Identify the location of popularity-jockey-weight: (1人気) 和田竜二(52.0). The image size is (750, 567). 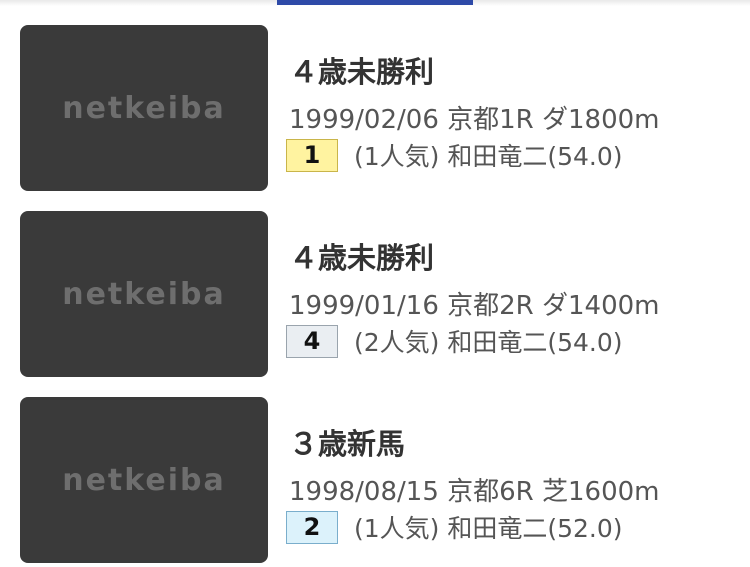
(488, 528).